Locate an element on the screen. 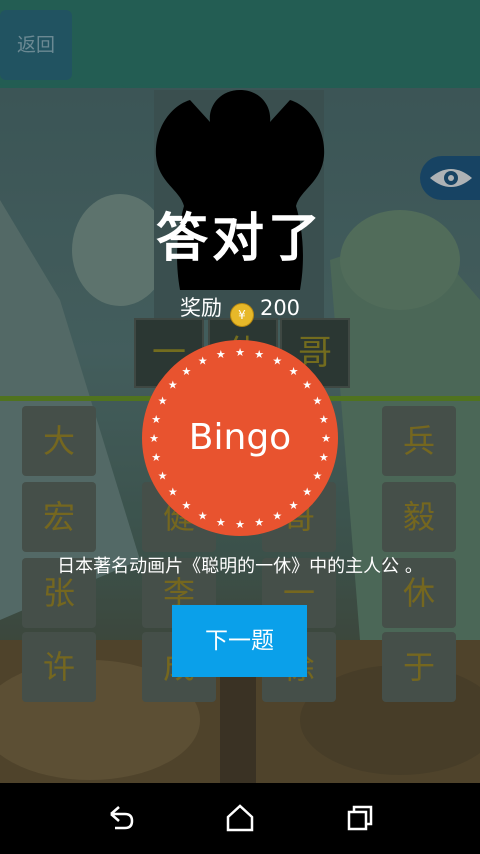 This screenshot has width=480, height=854. recents-icon is located at coordinates (360, 818).